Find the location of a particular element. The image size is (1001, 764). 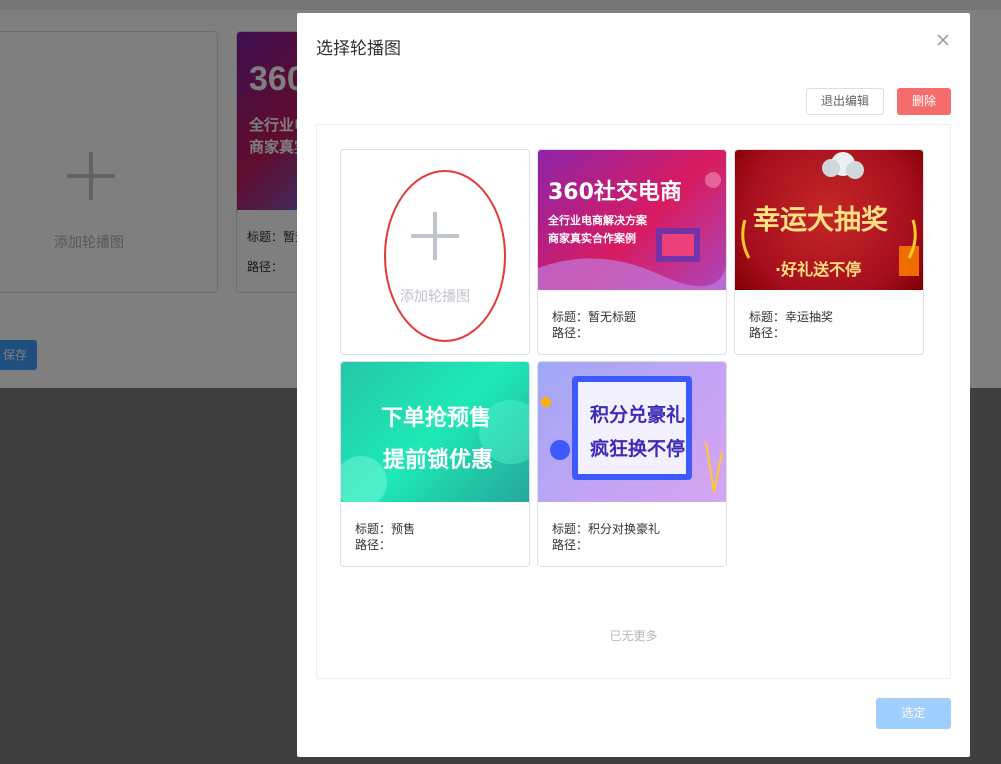

banner-image: 下单抢预售 提前锁优惠 is located at coordinates (435, 432).